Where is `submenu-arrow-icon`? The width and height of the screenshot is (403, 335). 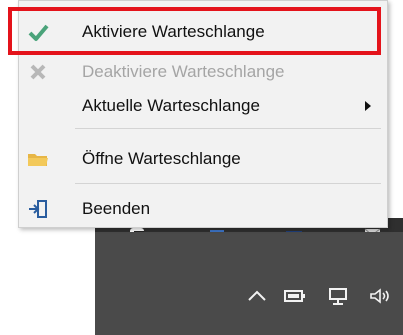 submenu-arrow-icon is located at coordinates (368, 106).